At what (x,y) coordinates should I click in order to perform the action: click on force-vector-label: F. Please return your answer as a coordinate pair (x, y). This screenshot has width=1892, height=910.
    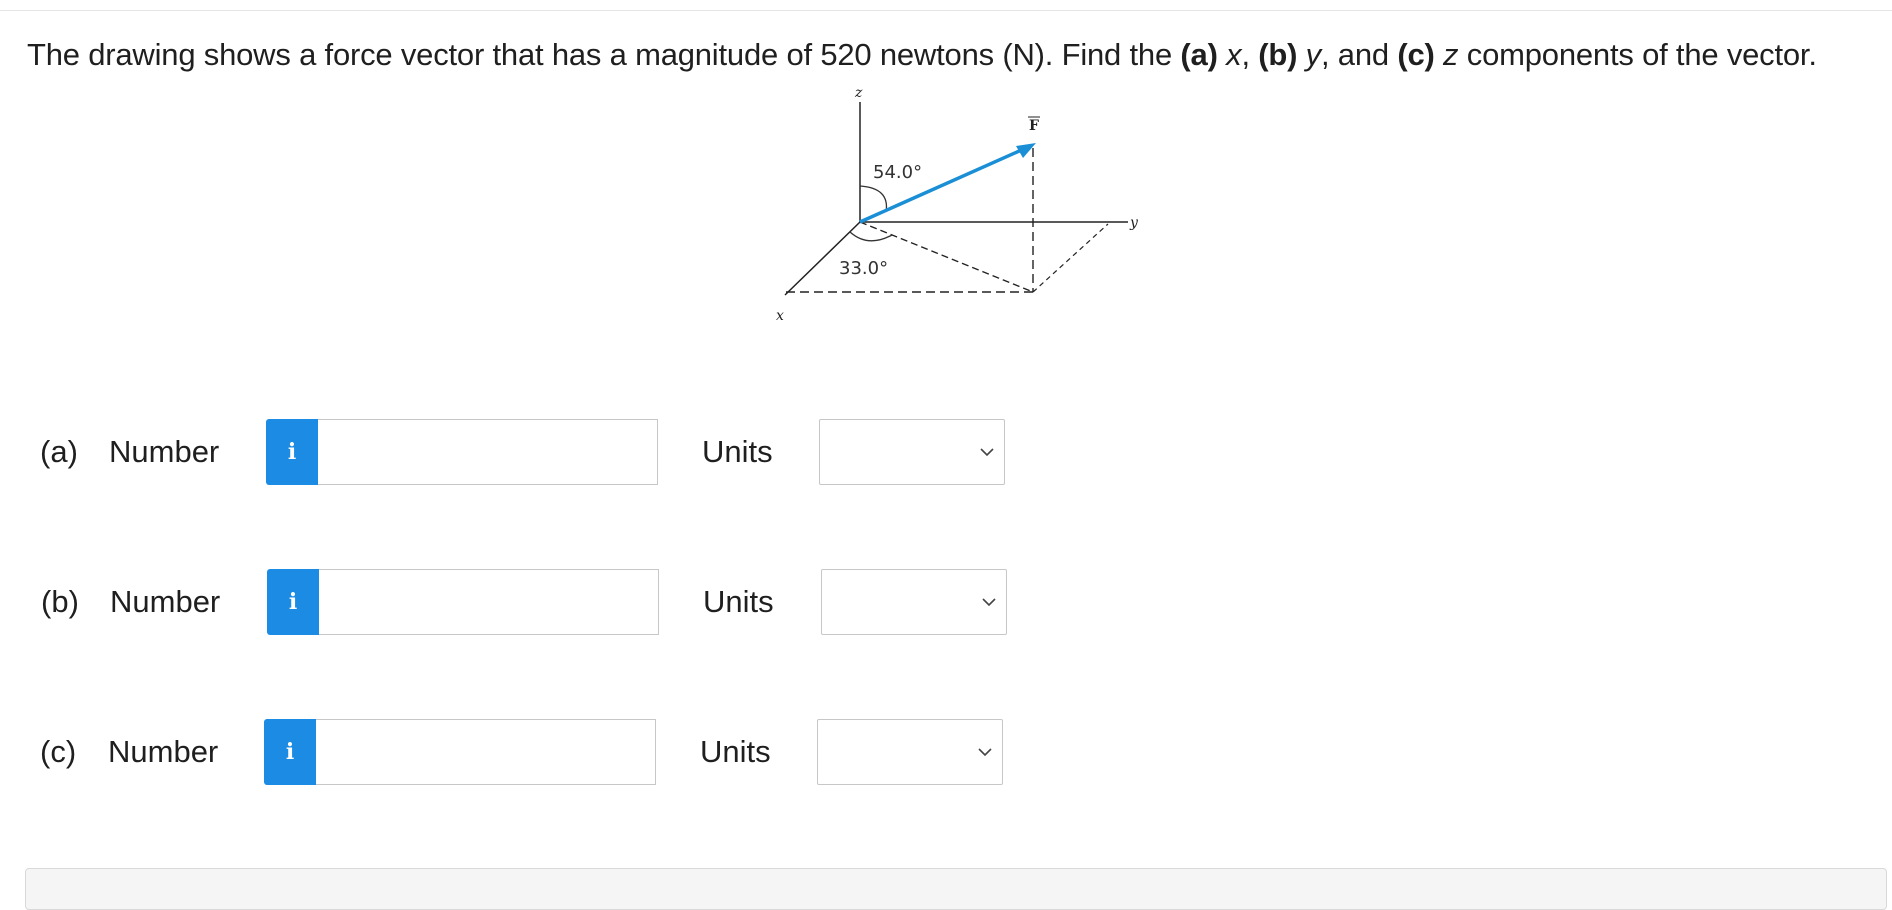
    Looking at the image, I should click on (1034, 126).